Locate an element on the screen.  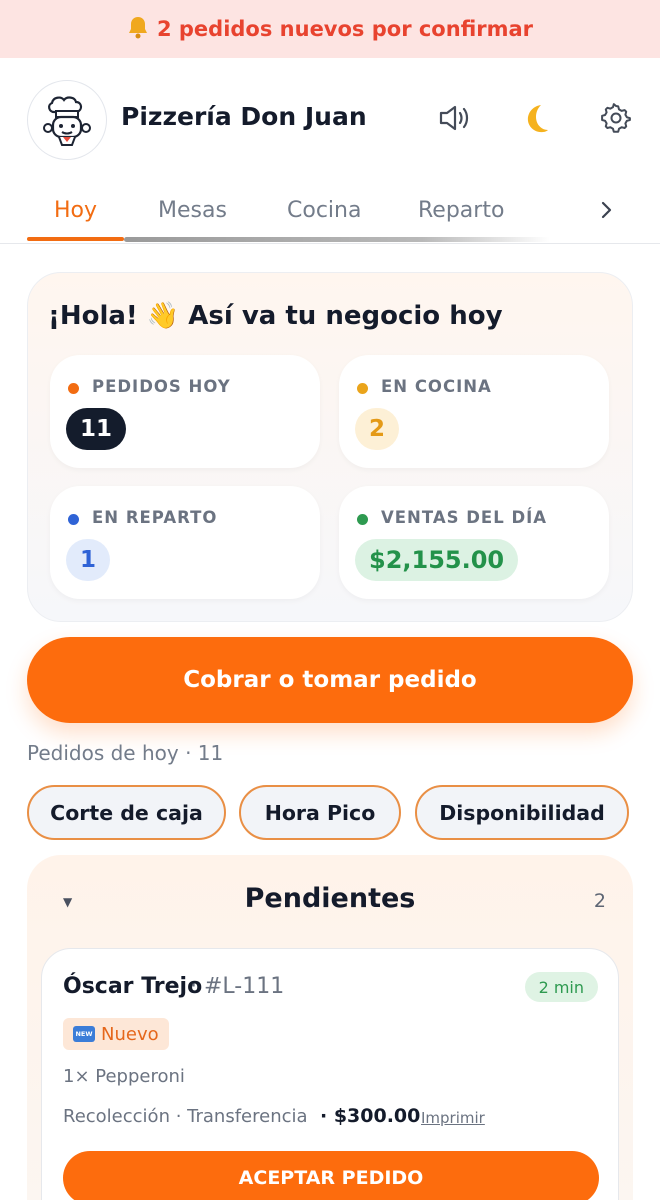
take-order-button: Cobrar o tomar pedido is located at coordinates (330, 680).